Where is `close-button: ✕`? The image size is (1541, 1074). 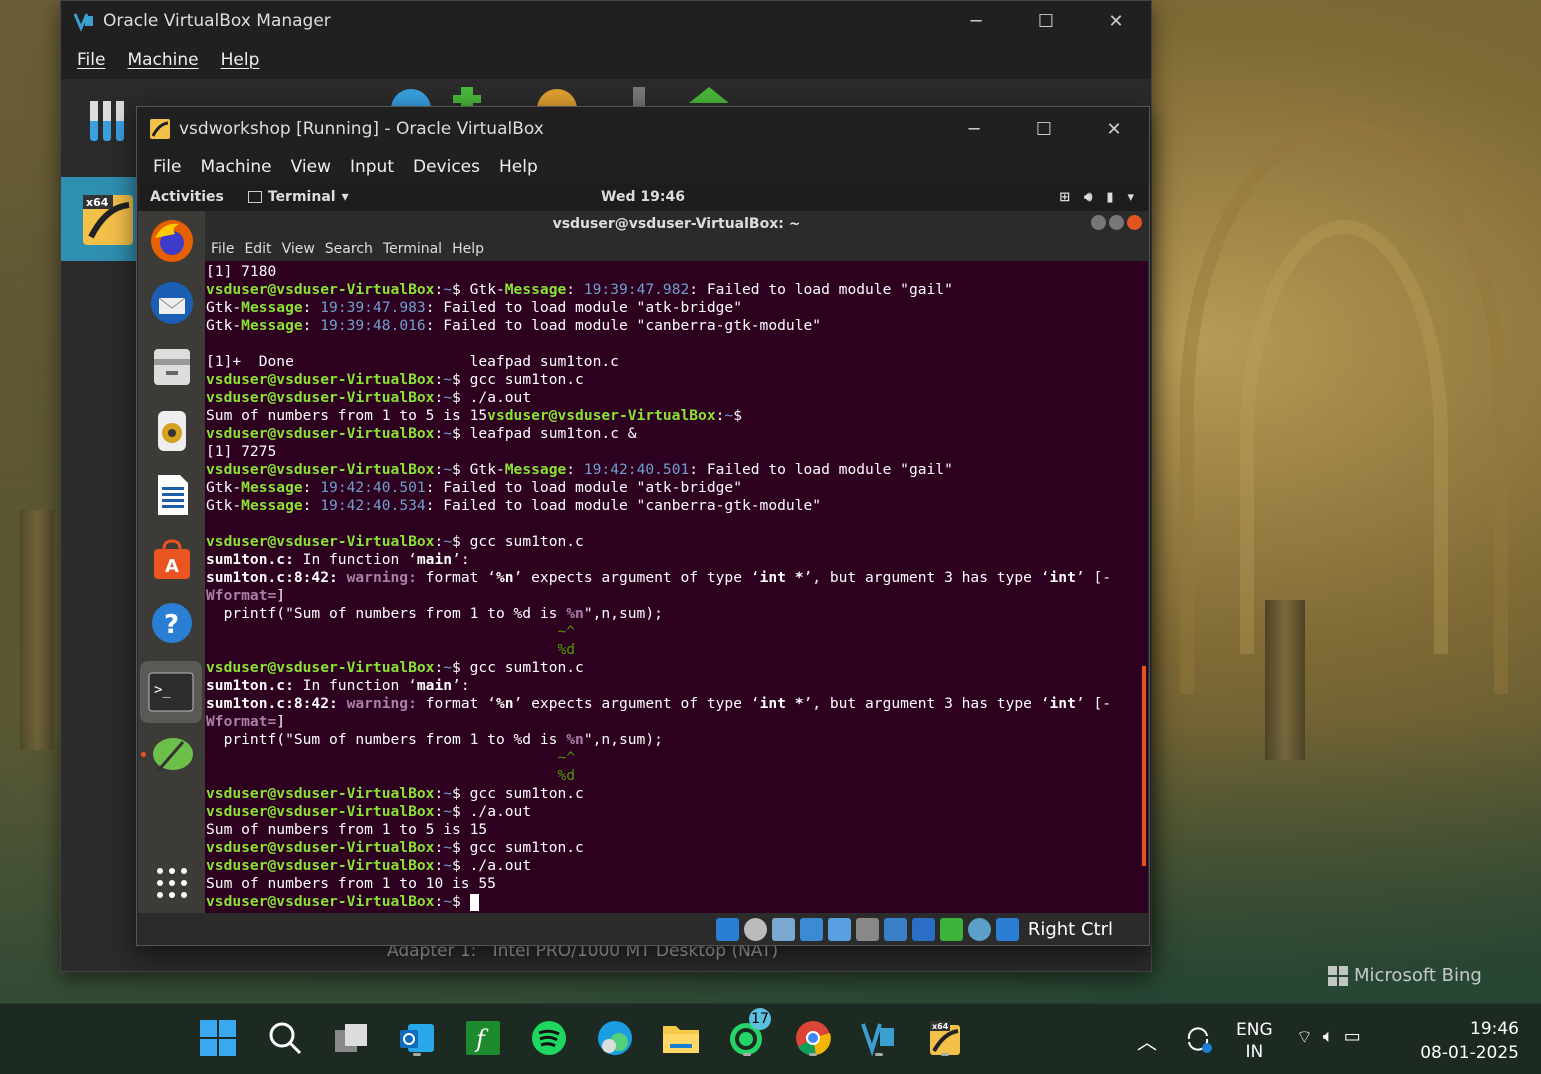
close-button: ✕ is located at coordinates (1116, 21).